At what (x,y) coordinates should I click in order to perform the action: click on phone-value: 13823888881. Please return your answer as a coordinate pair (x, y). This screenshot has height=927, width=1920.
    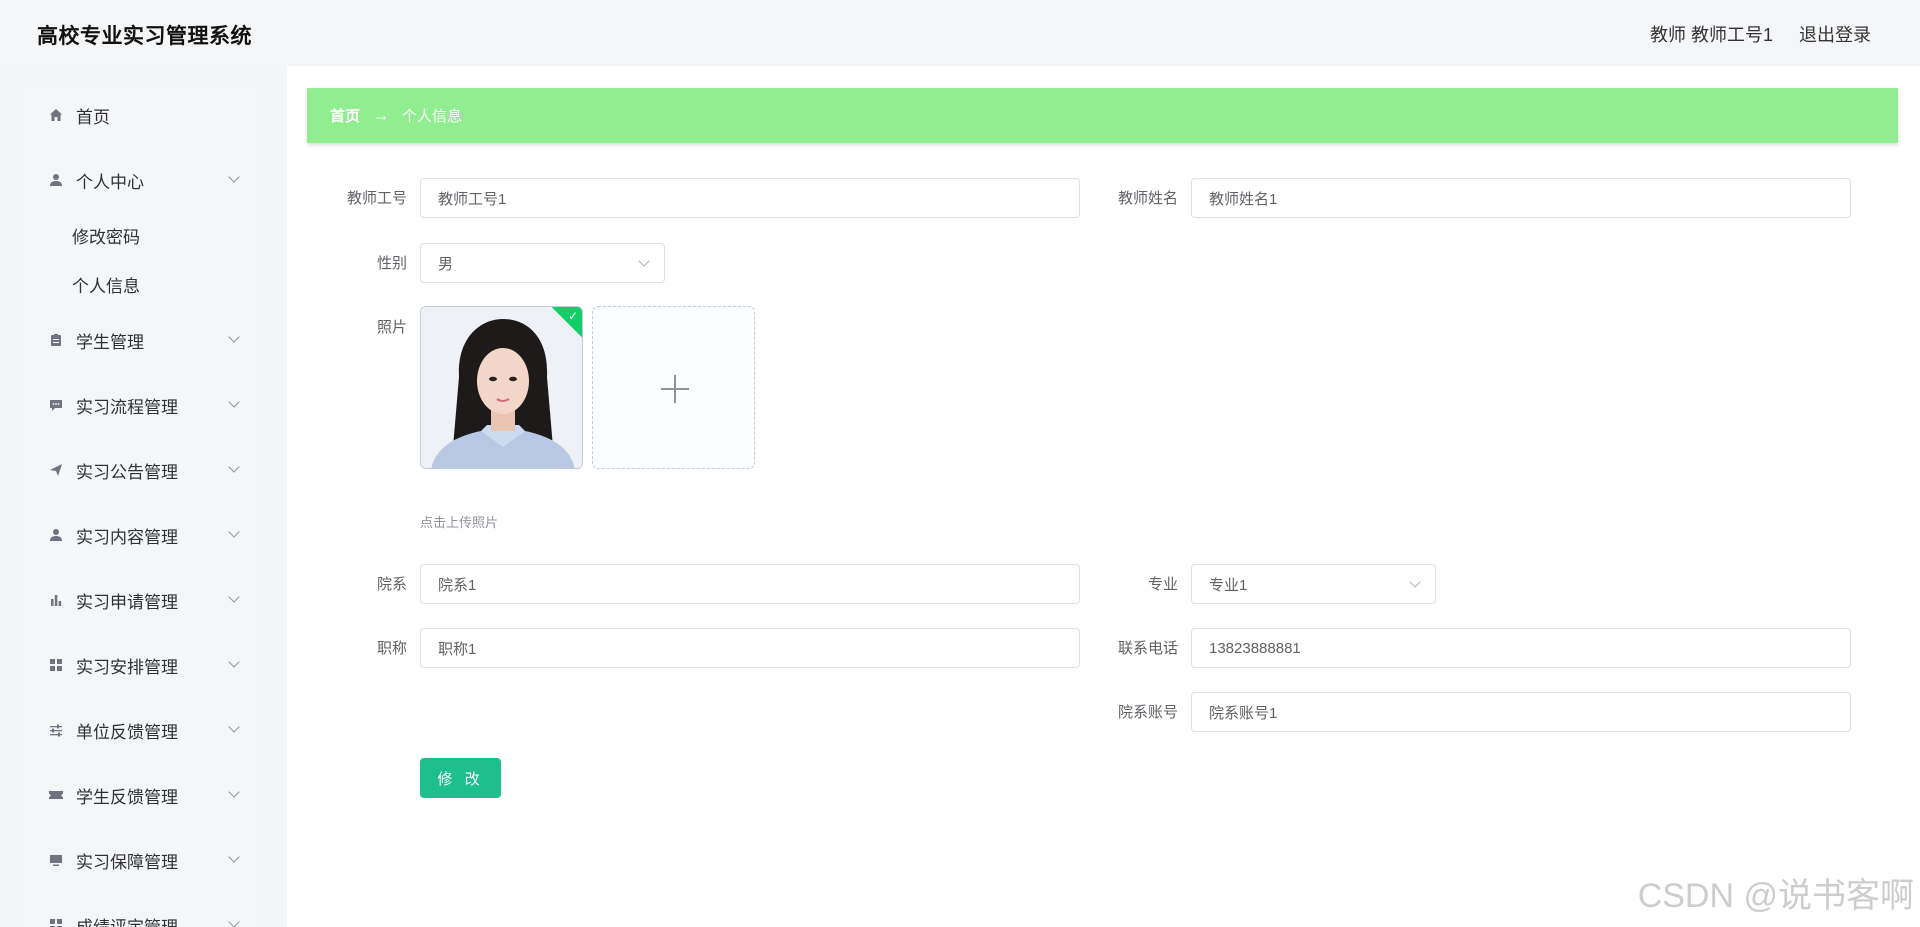
    Looking at the image, I should click on (1255, 648).